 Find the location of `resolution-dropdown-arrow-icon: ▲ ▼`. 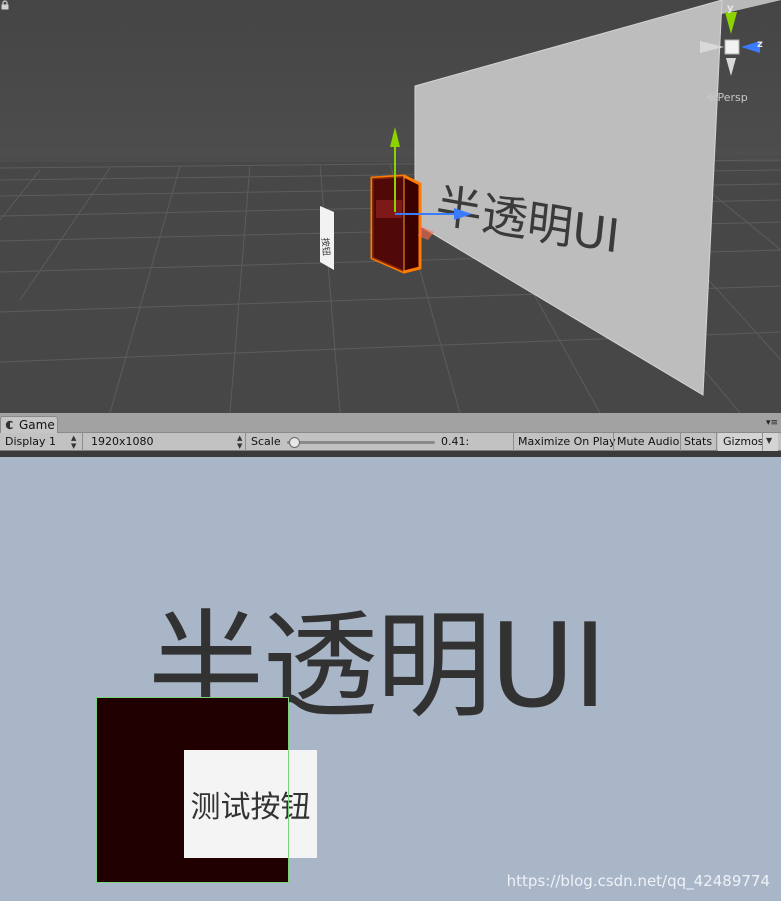

resolution-dropdown-arrow-icon: ▲ ▼ is located at coordinates (240, 442).